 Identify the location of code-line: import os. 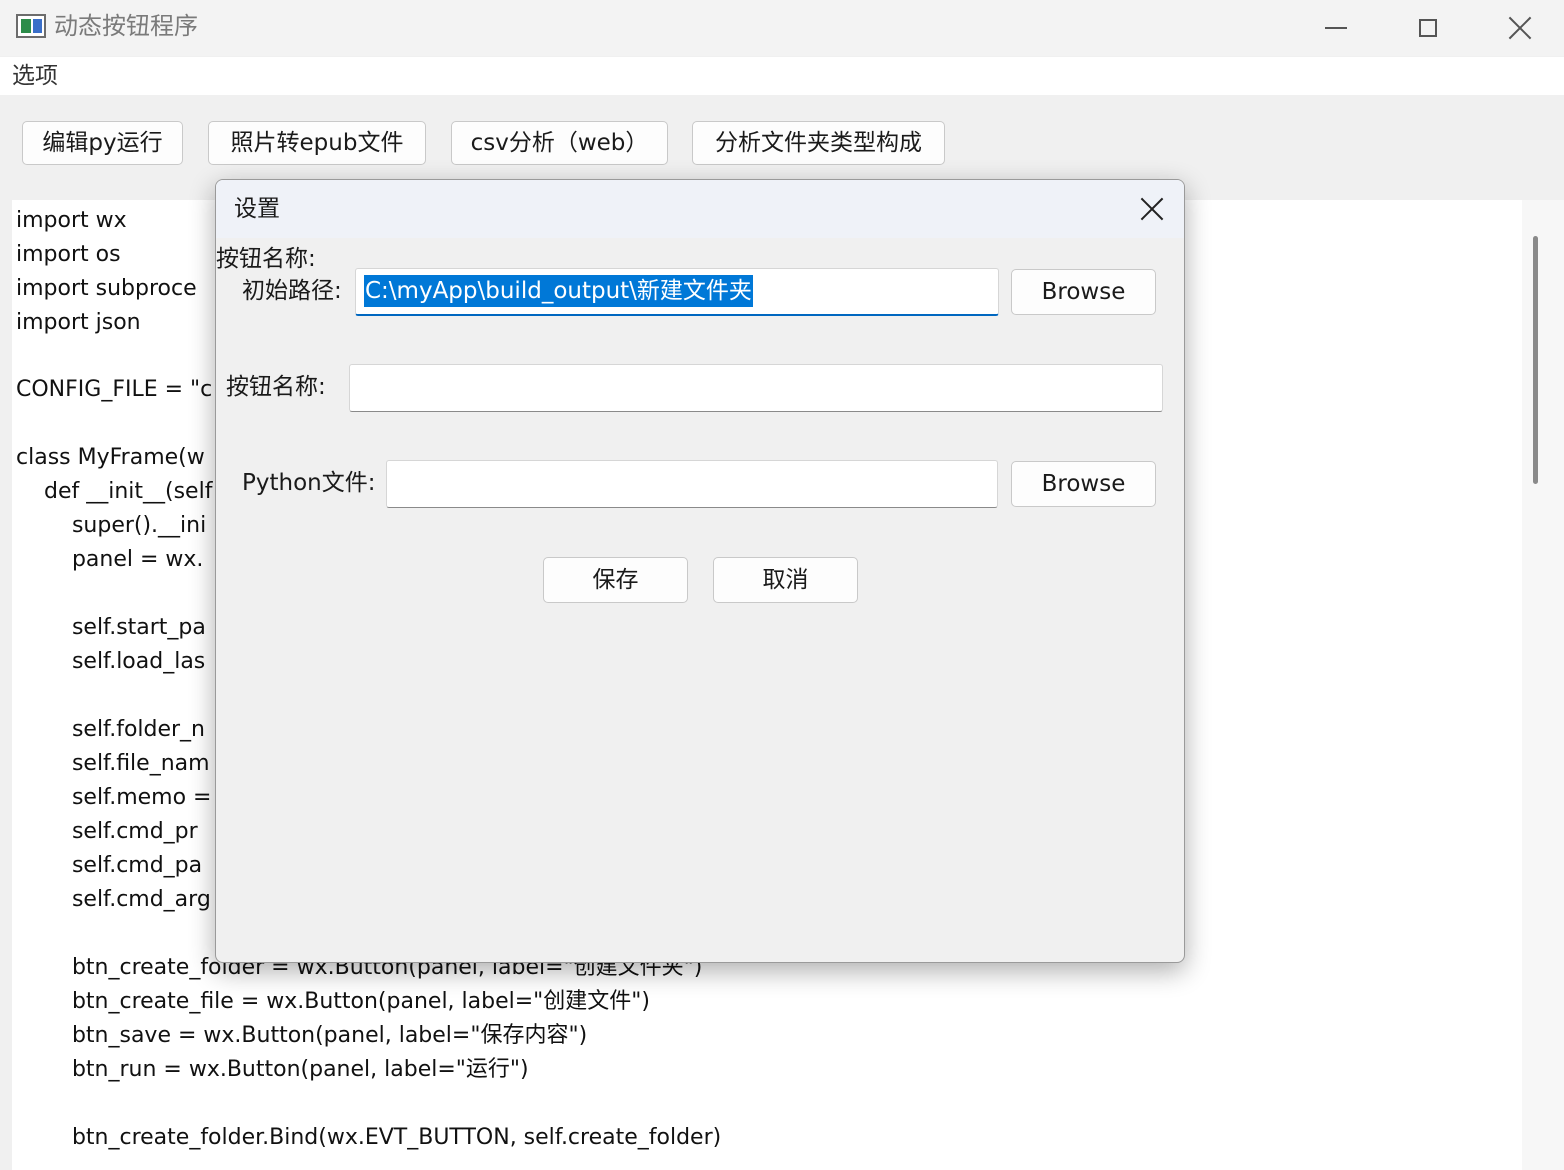
(68, 254).